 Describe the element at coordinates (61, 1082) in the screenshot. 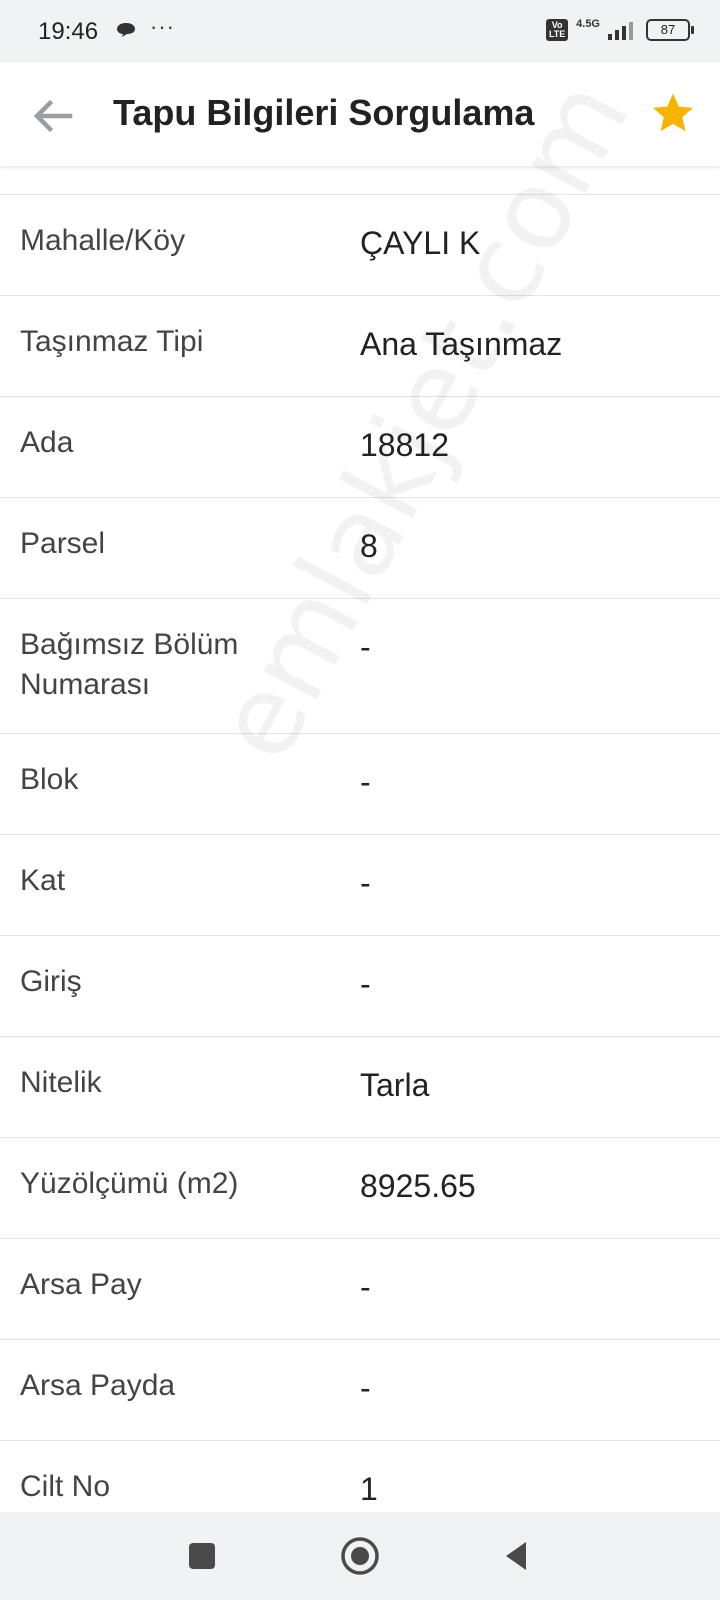

I see `row-label: Nitelik` at that location.